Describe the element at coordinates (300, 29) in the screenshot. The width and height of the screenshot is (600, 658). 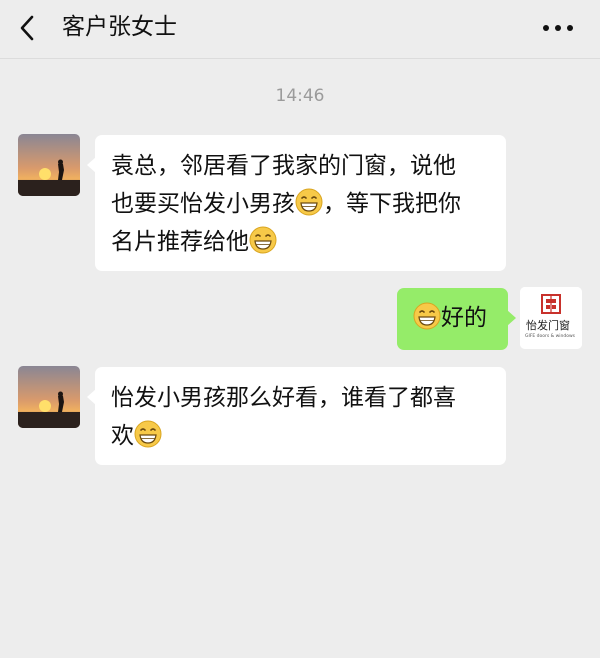
I see `chat-header: 客户张女士` at that location.